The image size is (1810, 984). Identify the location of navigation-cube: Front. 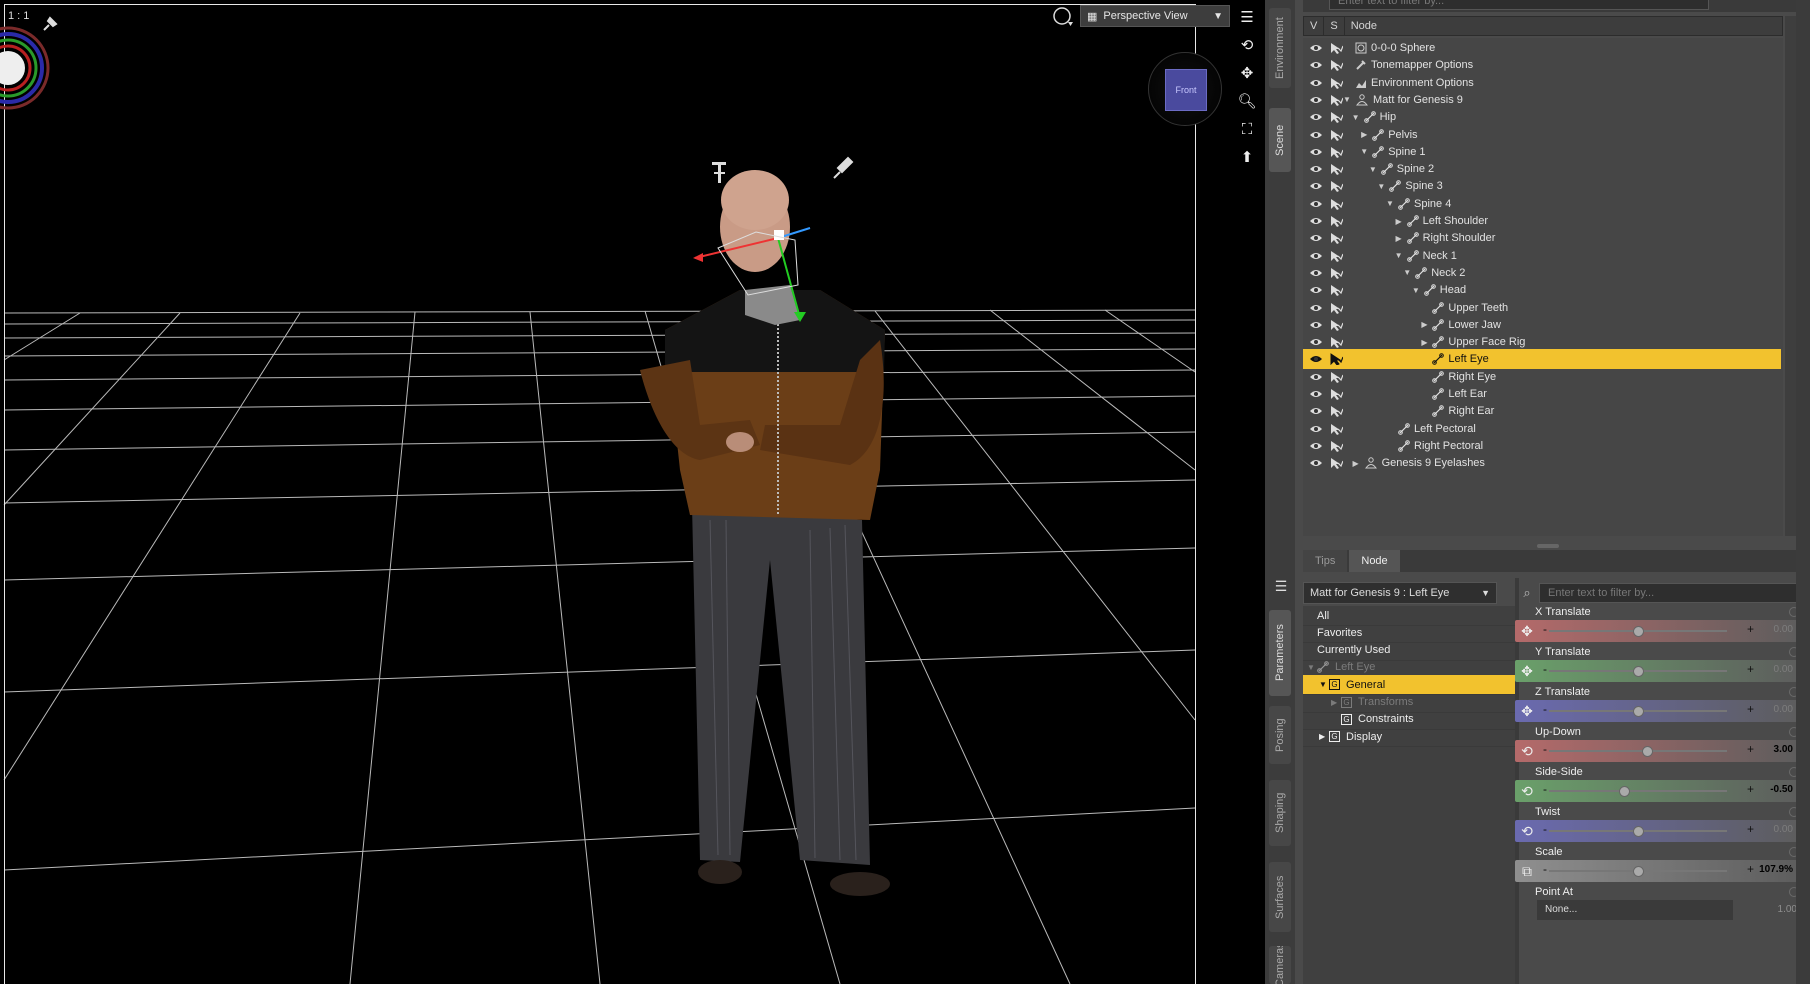
(1185, 89).